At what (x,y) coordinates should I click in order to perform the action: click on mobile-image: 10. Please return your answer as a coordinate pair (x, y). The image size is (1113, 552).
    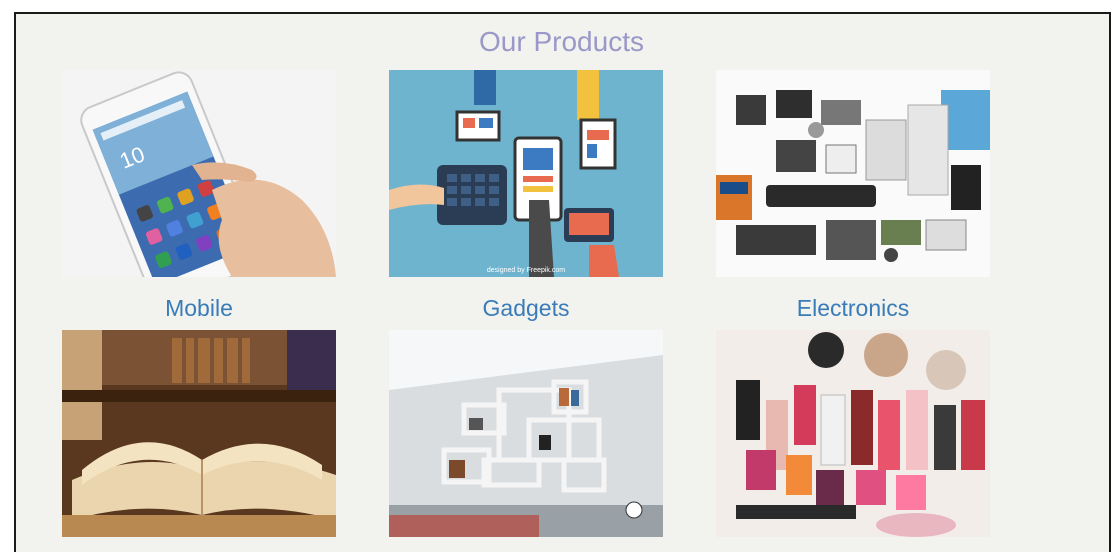
    Looking at the image, I should click on (199, 173).